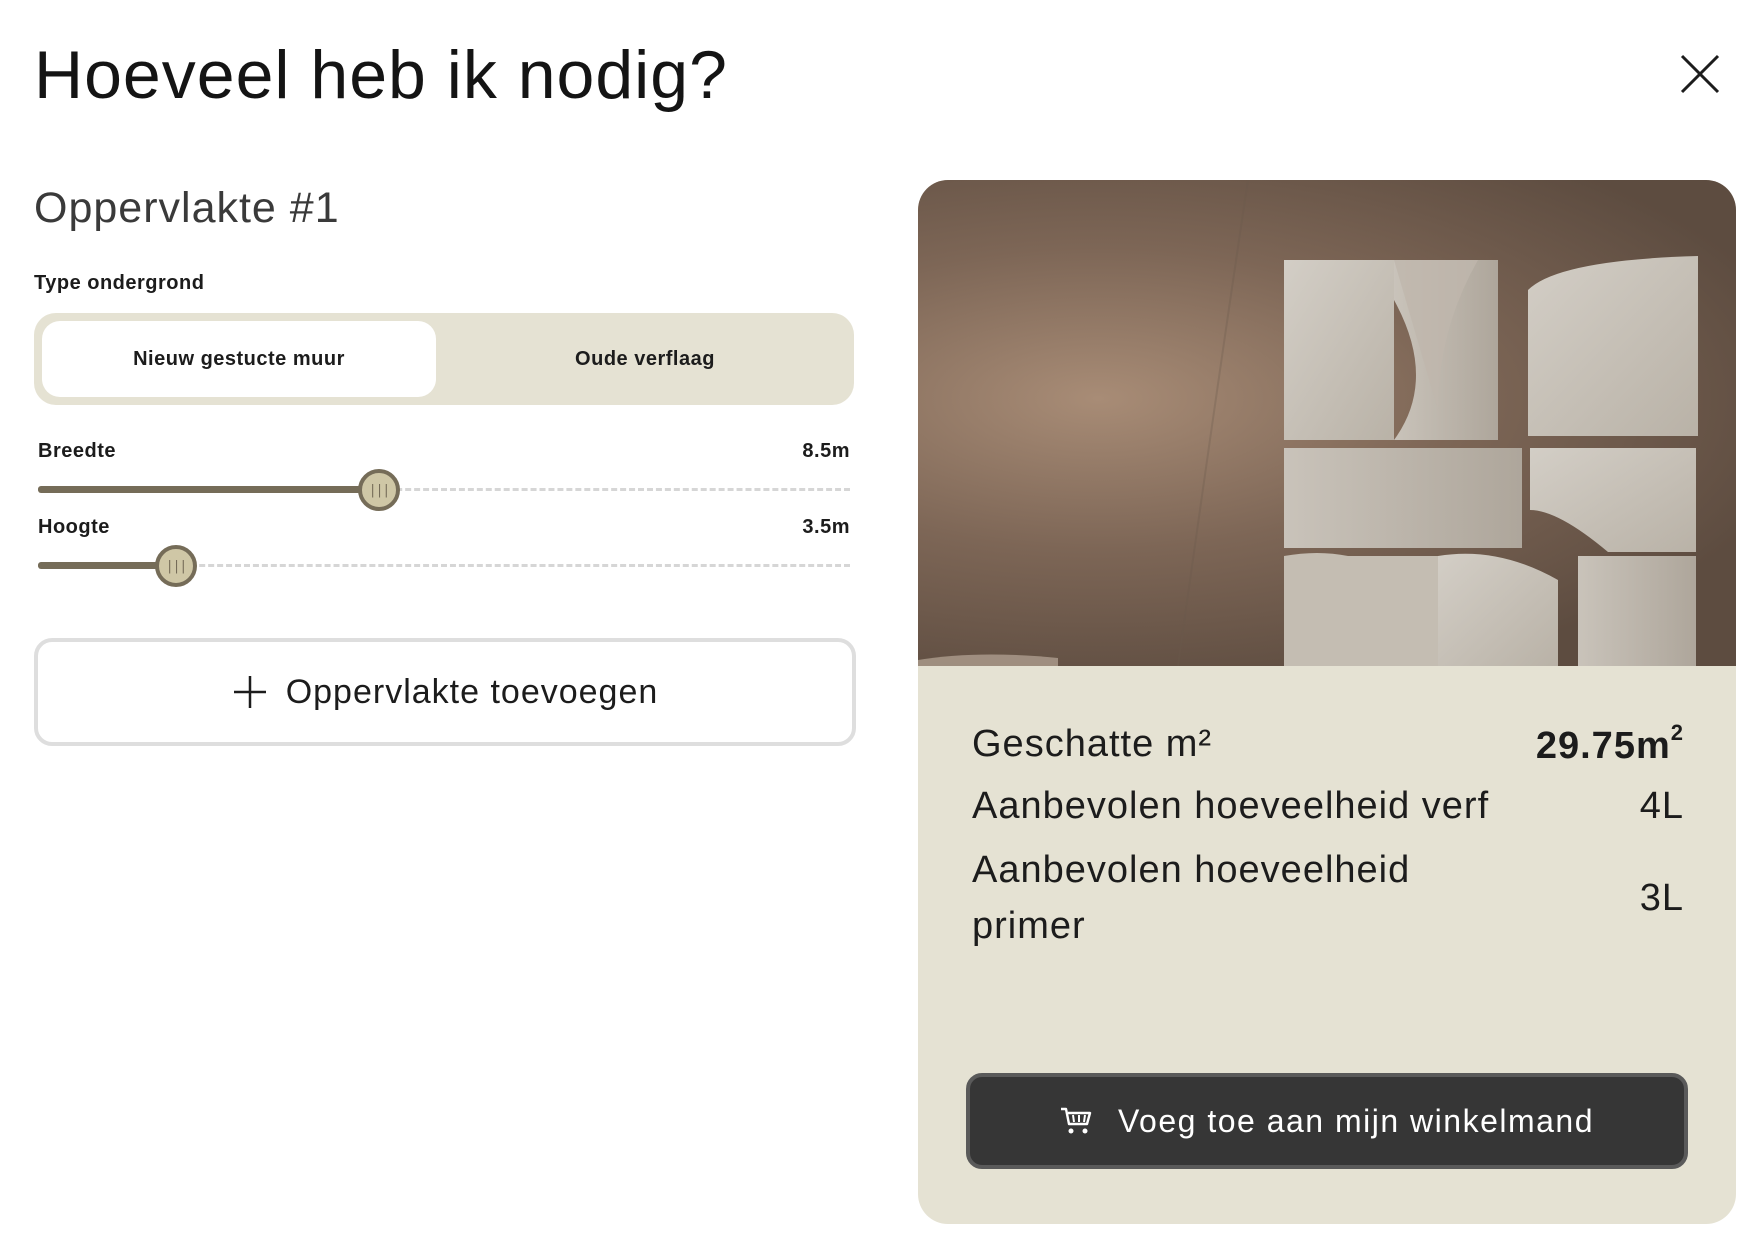 This screenshot has height=1252, width=1764. I want to click on estimated-area-row: Geschatte m² 29.75m2, so click(1328, 744).